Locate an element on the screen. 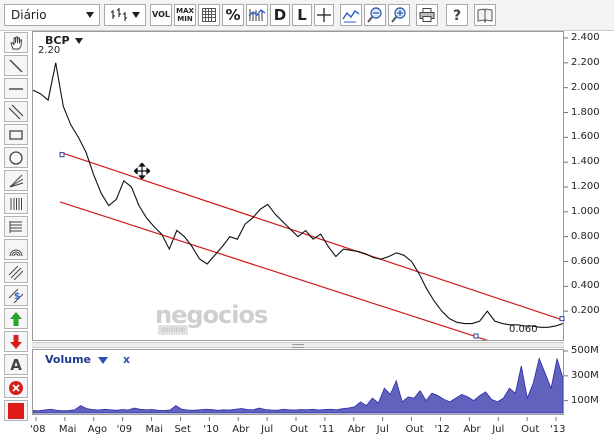 Image resolution: width=614 pixels, height=446 pixels. zoom-out-icon is located at coordinates (374, 15).